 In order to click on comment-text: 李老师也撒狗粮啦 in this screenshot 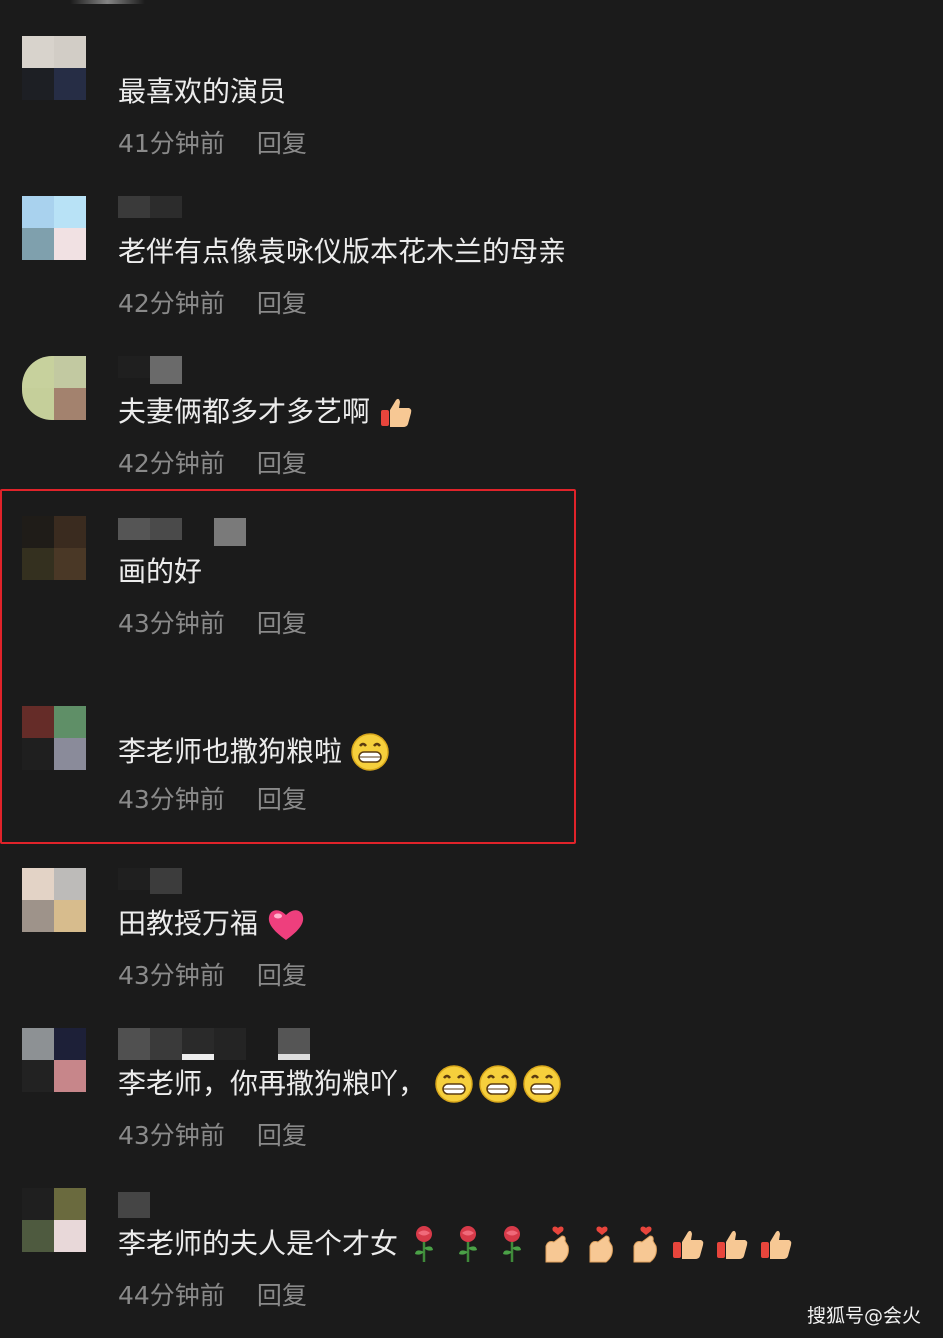, I will do `click(254, 752)`.